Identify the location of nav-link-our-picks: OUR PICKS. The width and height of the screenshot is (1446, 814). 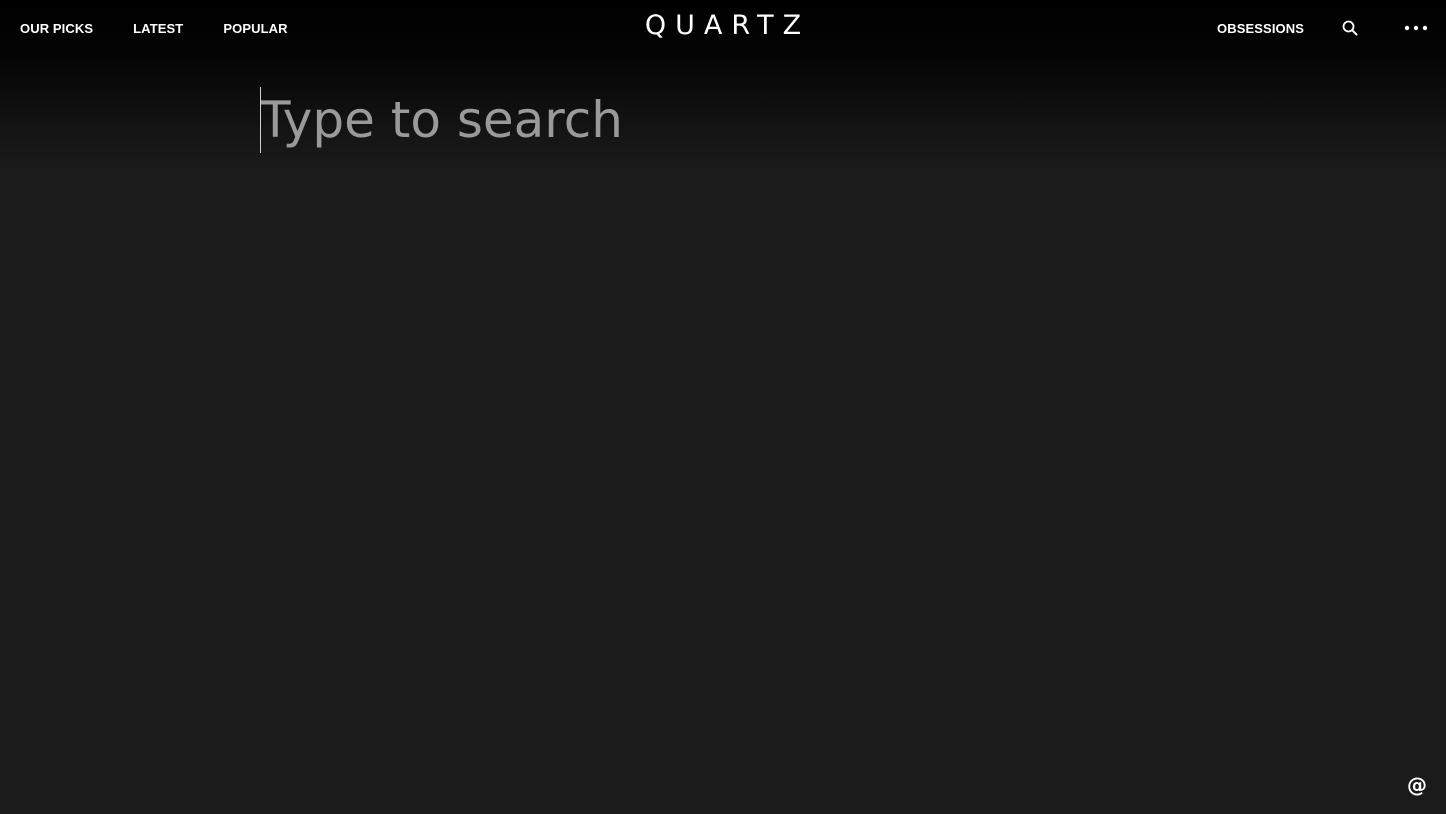
(56, 28).